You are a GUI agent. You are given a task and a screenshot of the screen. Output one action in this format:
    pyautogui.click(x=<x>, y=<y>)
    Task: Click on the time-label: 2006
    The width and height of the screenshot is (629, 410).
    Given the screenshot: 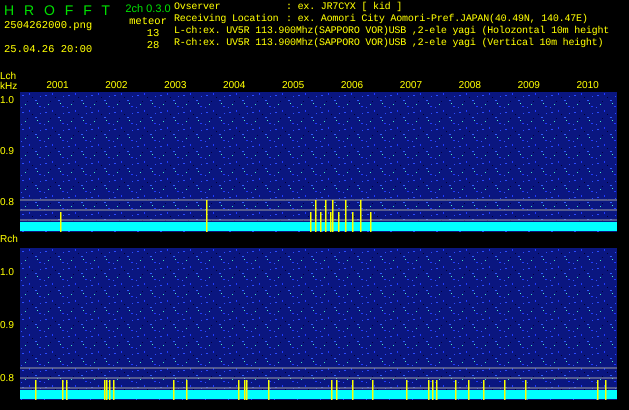 What is the action you would take?
    pyautogui.click(x=352, y=85)
    